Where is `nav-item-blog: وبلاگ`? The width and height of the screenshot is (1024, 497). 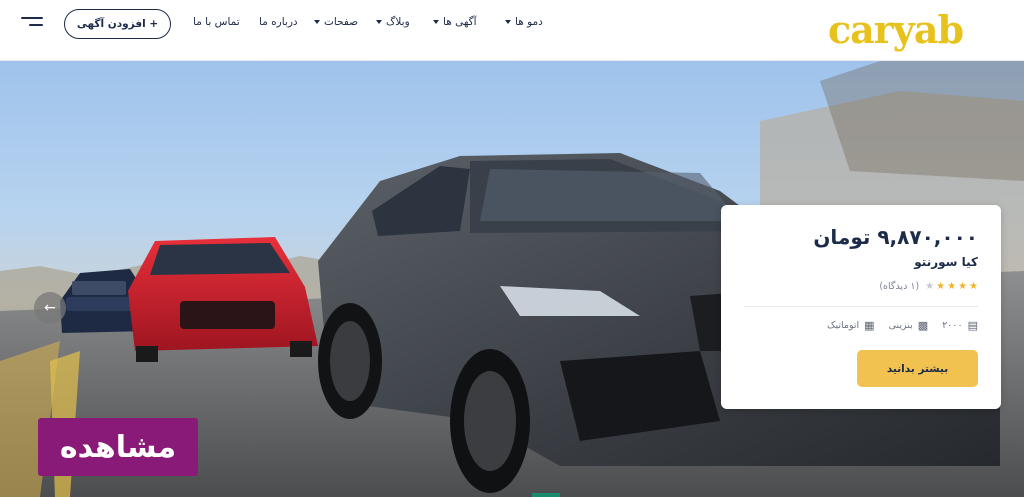 nav-item-blog: وبلاگ is located at coordinates (393, 22).